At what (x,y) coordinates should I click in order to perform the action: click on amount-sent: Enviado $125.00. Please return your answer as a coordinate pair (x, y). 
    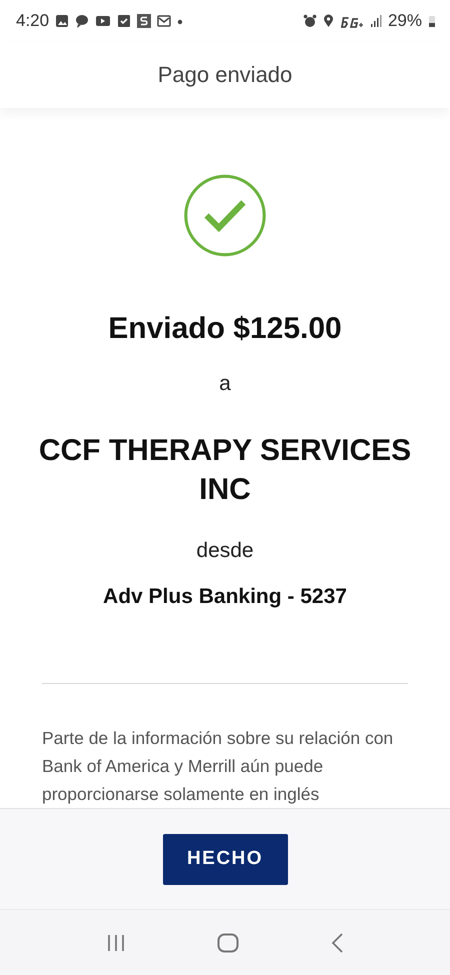
    Looking at the image, I should click on (225, 329).